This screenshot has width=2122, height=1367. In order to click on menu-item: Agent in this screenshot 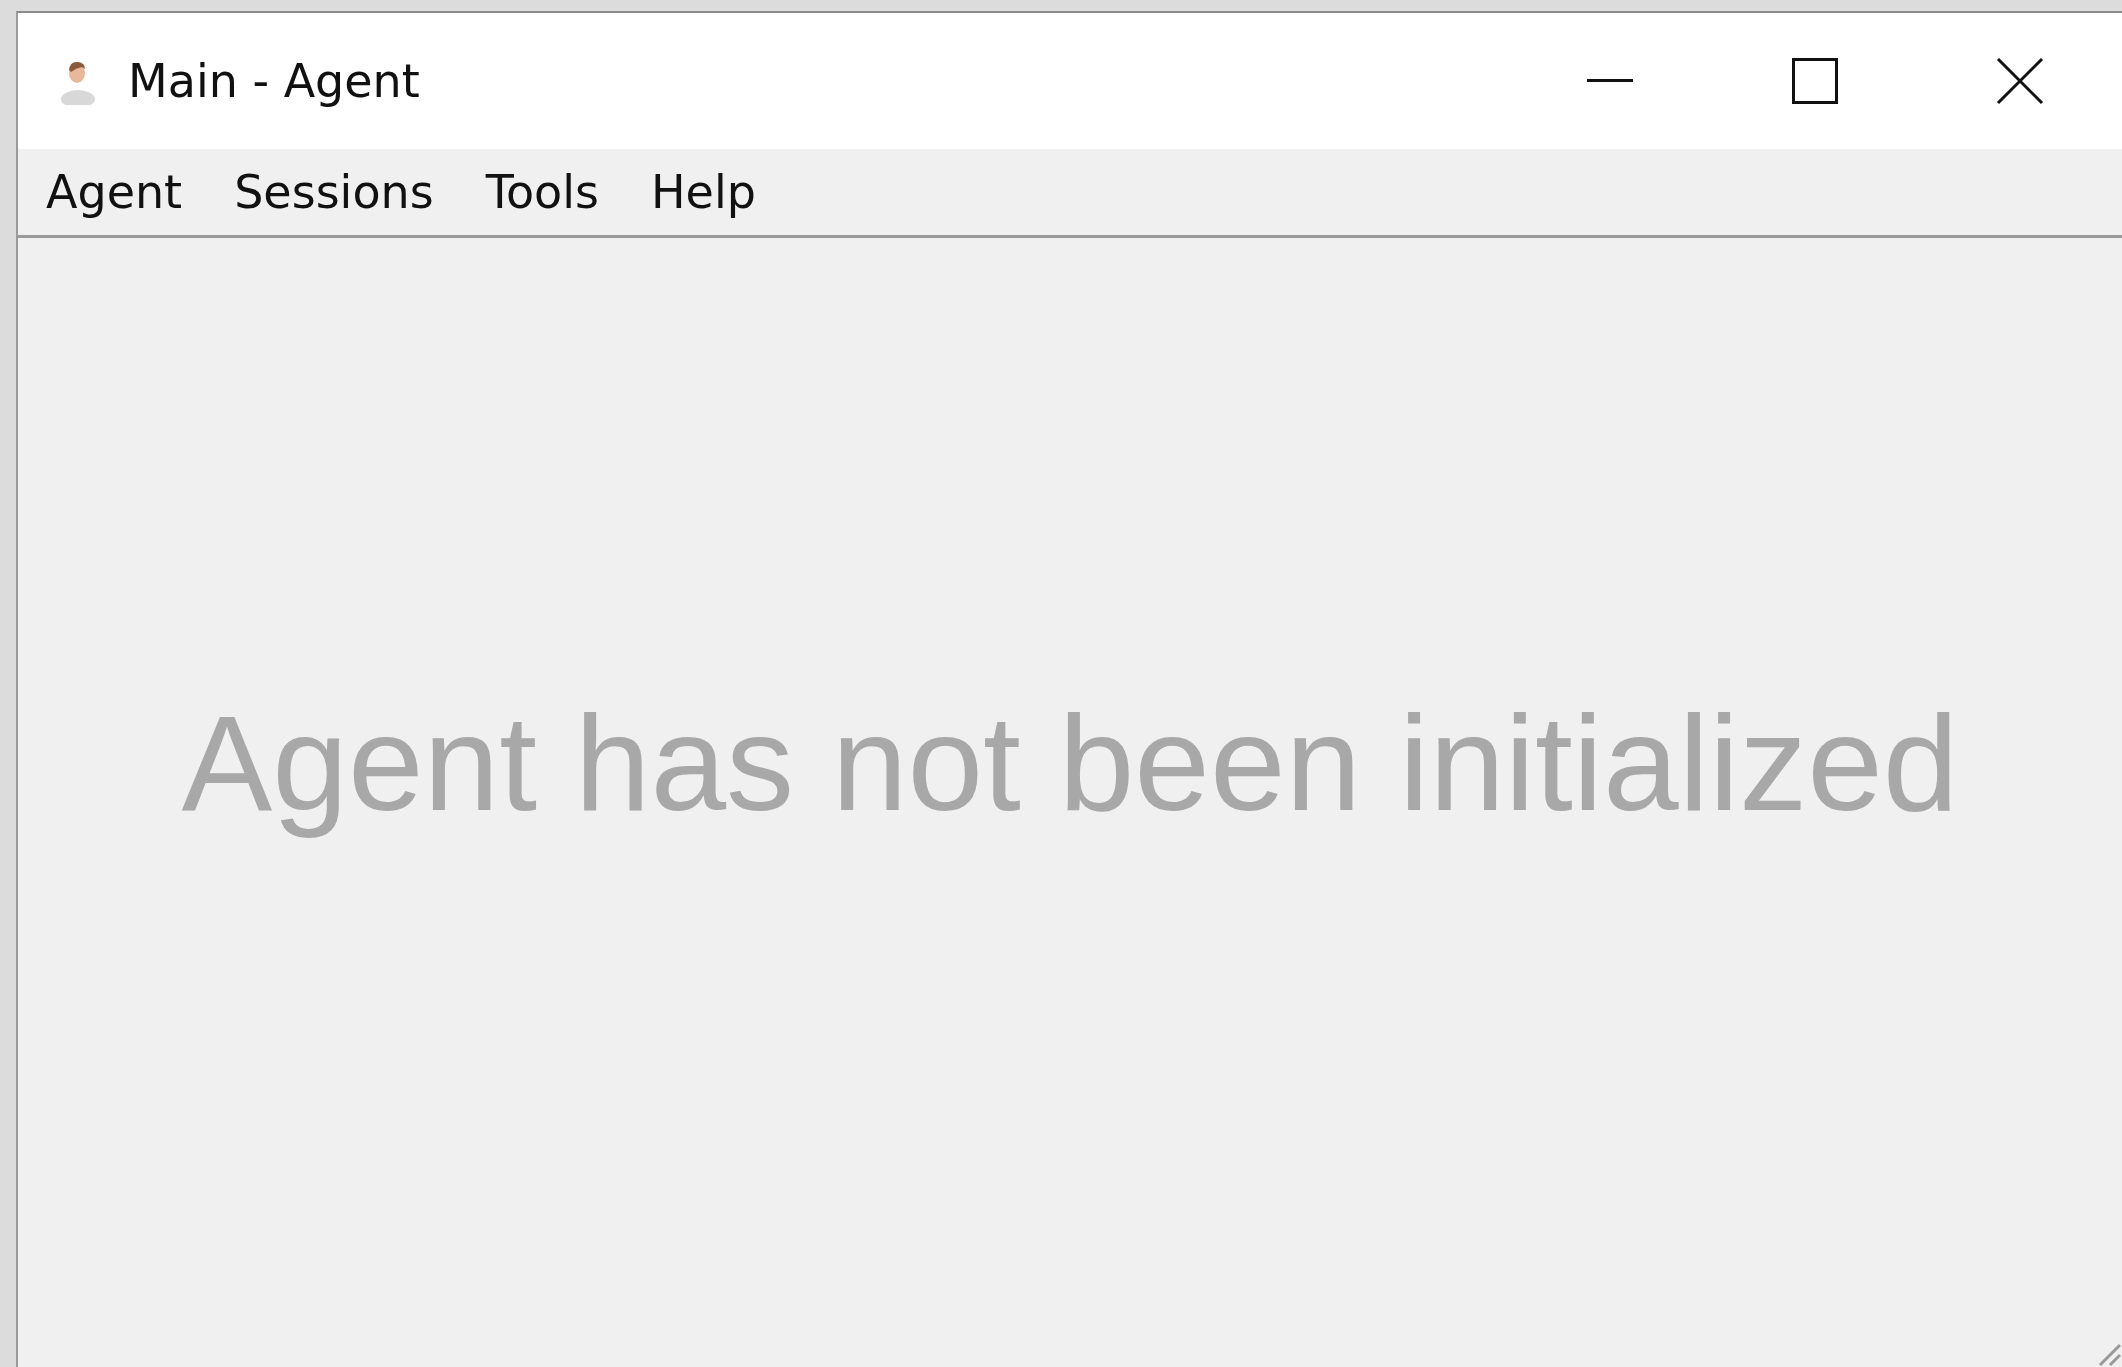, I will do `click(114, 192)`.